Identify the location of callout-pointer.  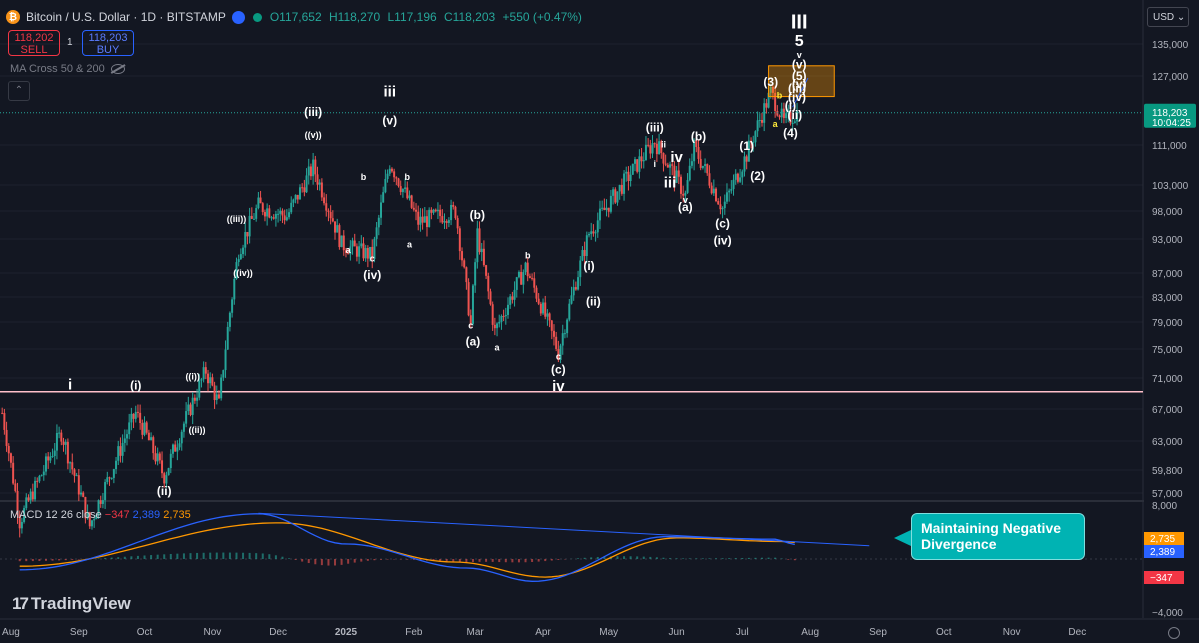
(902, 538).